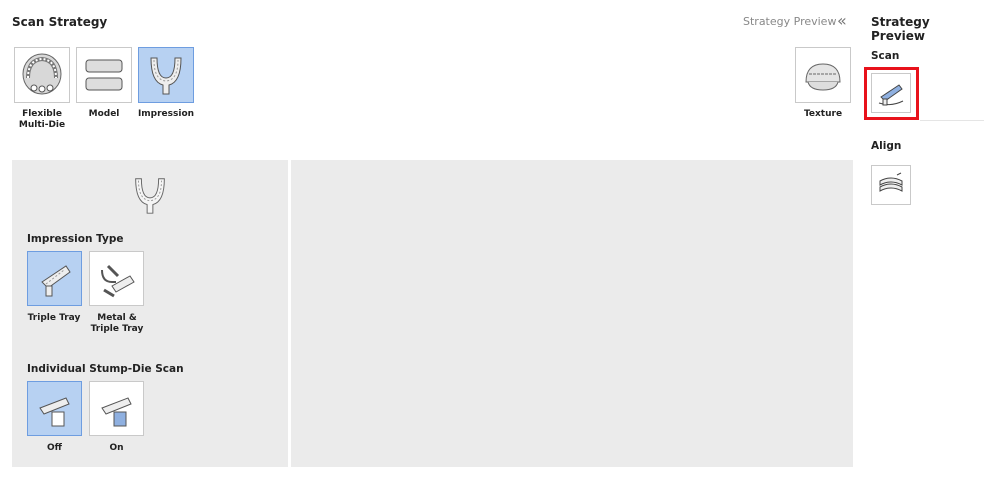  I want to click on option-stump-on, so click(116, 408).